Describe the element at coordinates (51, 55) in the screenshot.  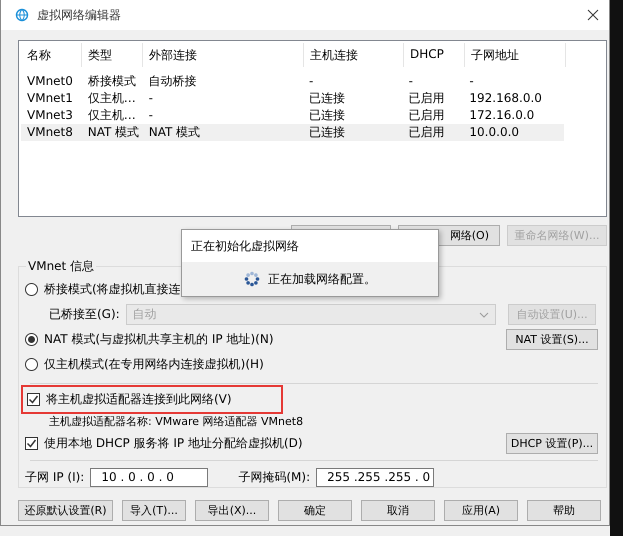
I see `column-header: 名称` at that location.